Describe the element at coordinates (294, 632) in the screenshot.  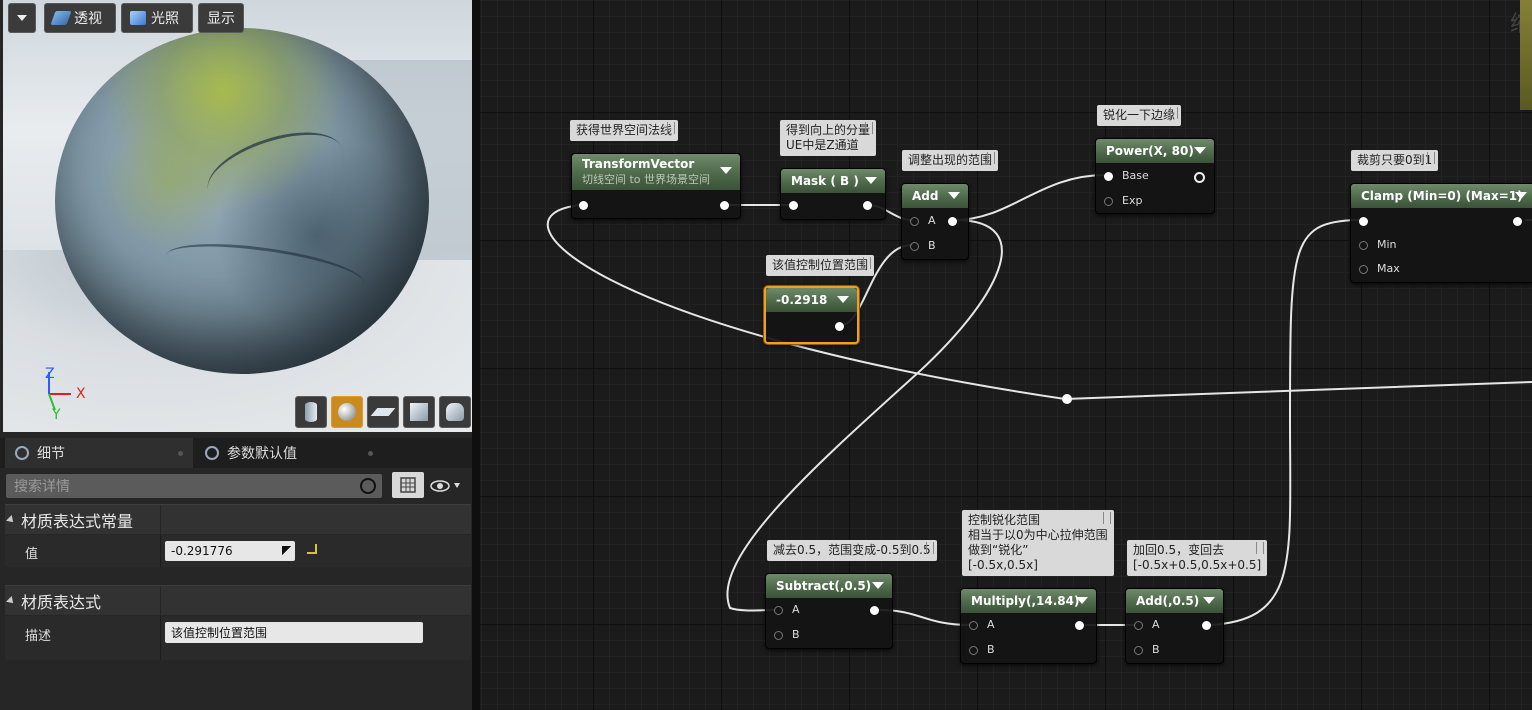
I see `description-field: 该值控制位置范围` at that location.